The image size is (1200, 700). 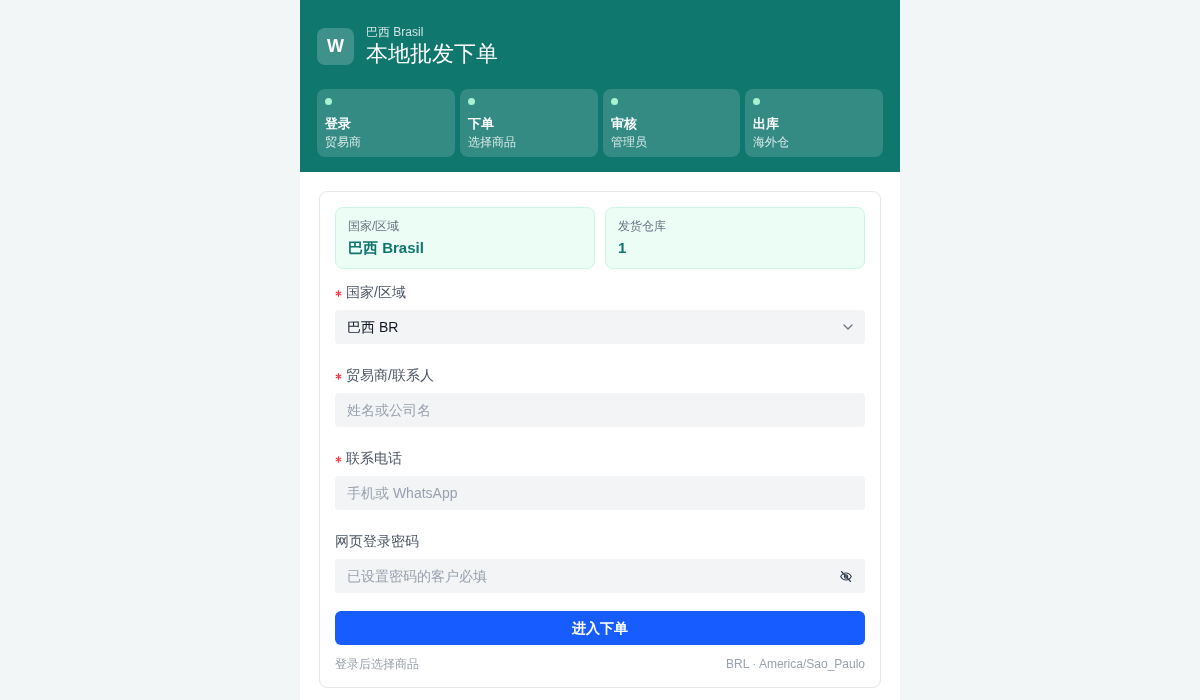 What do you see at coordinates (395, 32) in the screenshot?
I see `region-subtitle: 巴西 Brasil` at bounding box center [395, 32].